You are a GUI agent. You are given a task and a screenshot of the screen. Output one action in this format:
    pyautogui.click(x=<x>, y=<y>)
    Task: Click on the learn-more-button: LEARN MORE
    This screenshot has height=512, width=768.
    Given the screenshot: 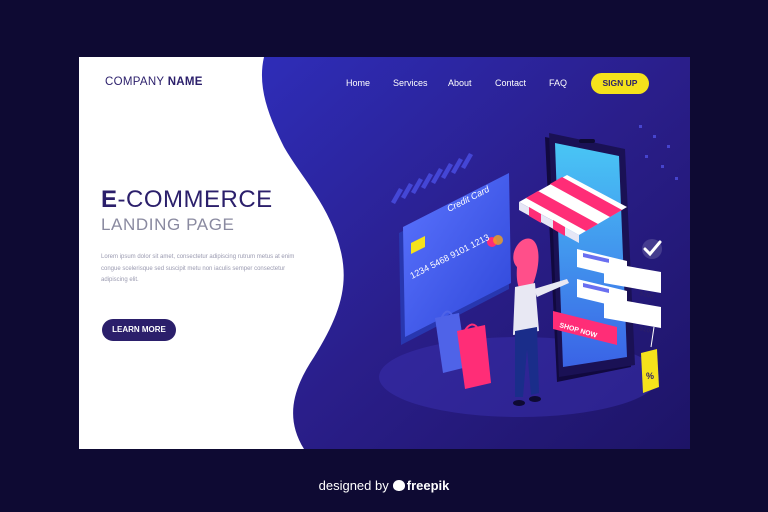 What is the action you would take?
    pyautogui.click(x=139, y=330)
    